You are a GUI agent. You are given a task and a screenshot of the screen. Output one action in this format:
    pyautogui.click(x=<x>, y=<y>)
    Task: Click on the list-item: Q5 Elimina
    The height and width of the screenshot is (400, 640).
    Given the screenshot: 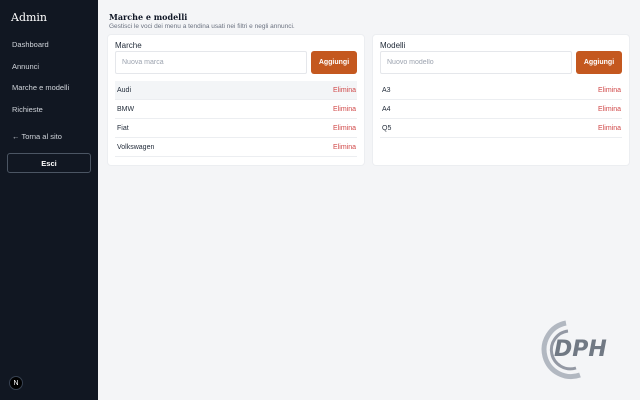 What is the action you would take?
    pyautogui.click(x=501, y=128)
    